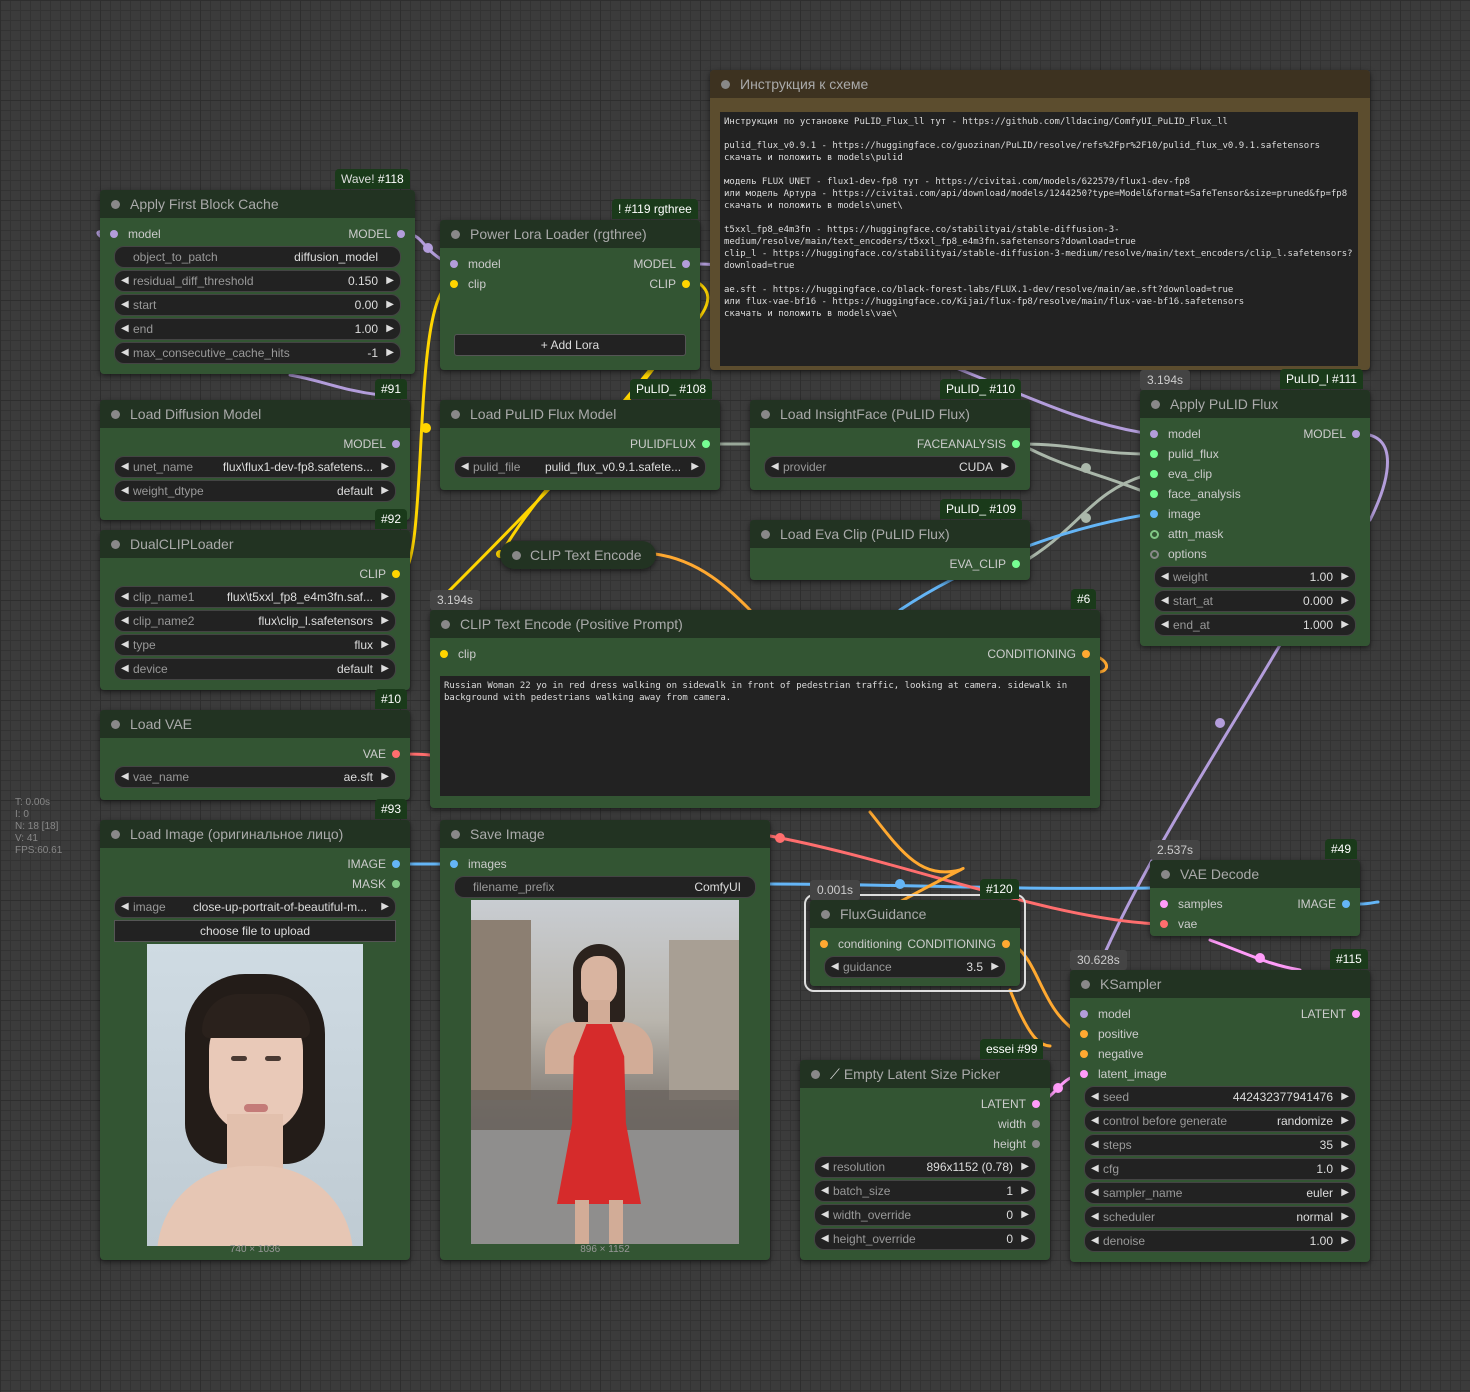 This screenshot has height=1392, width=1470. I want to click on node-header: Load PuLID Flux Model, so click(580, 414).